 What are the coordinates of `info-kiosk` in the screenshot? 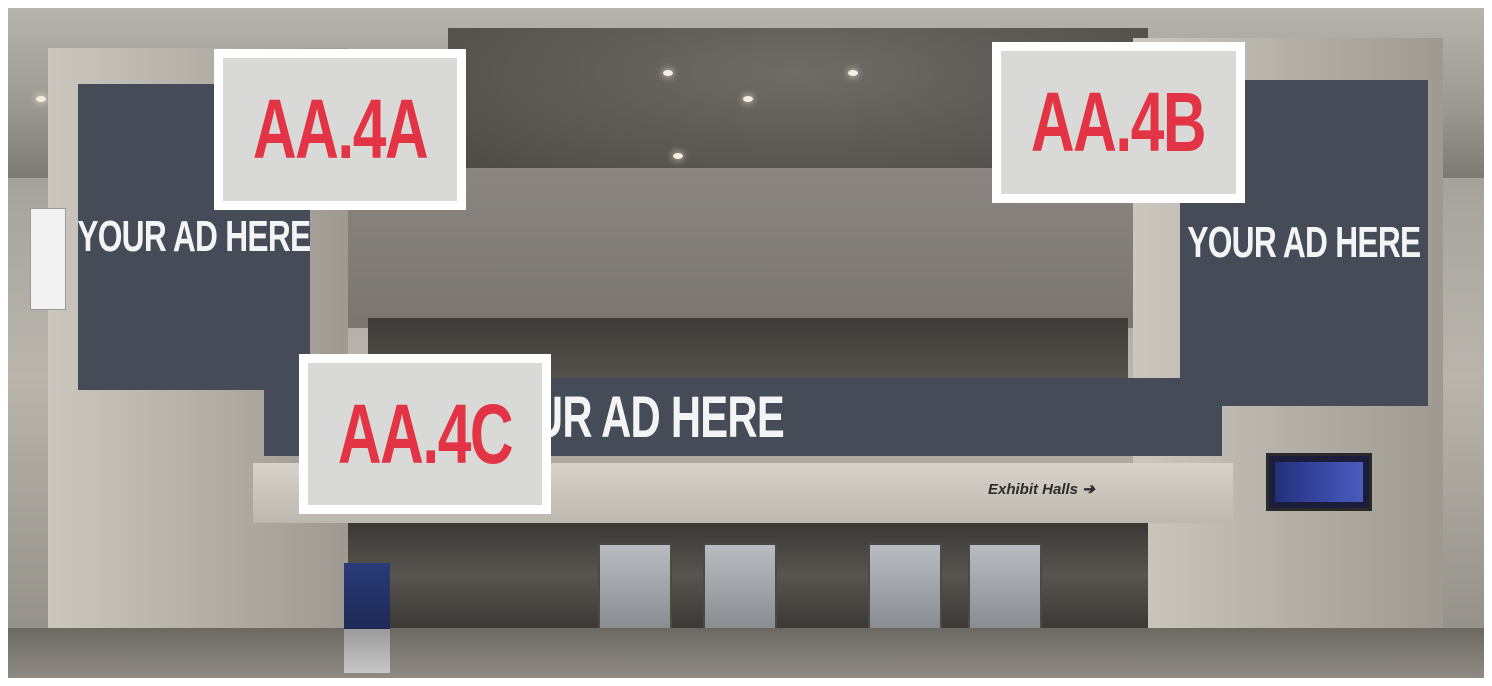 It's located at (367, 618).